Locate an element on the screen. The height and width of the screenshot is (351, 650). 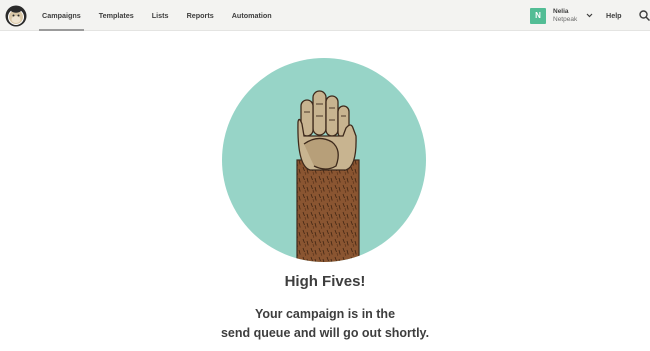
avatar: N is located at coordinates (538, 16).